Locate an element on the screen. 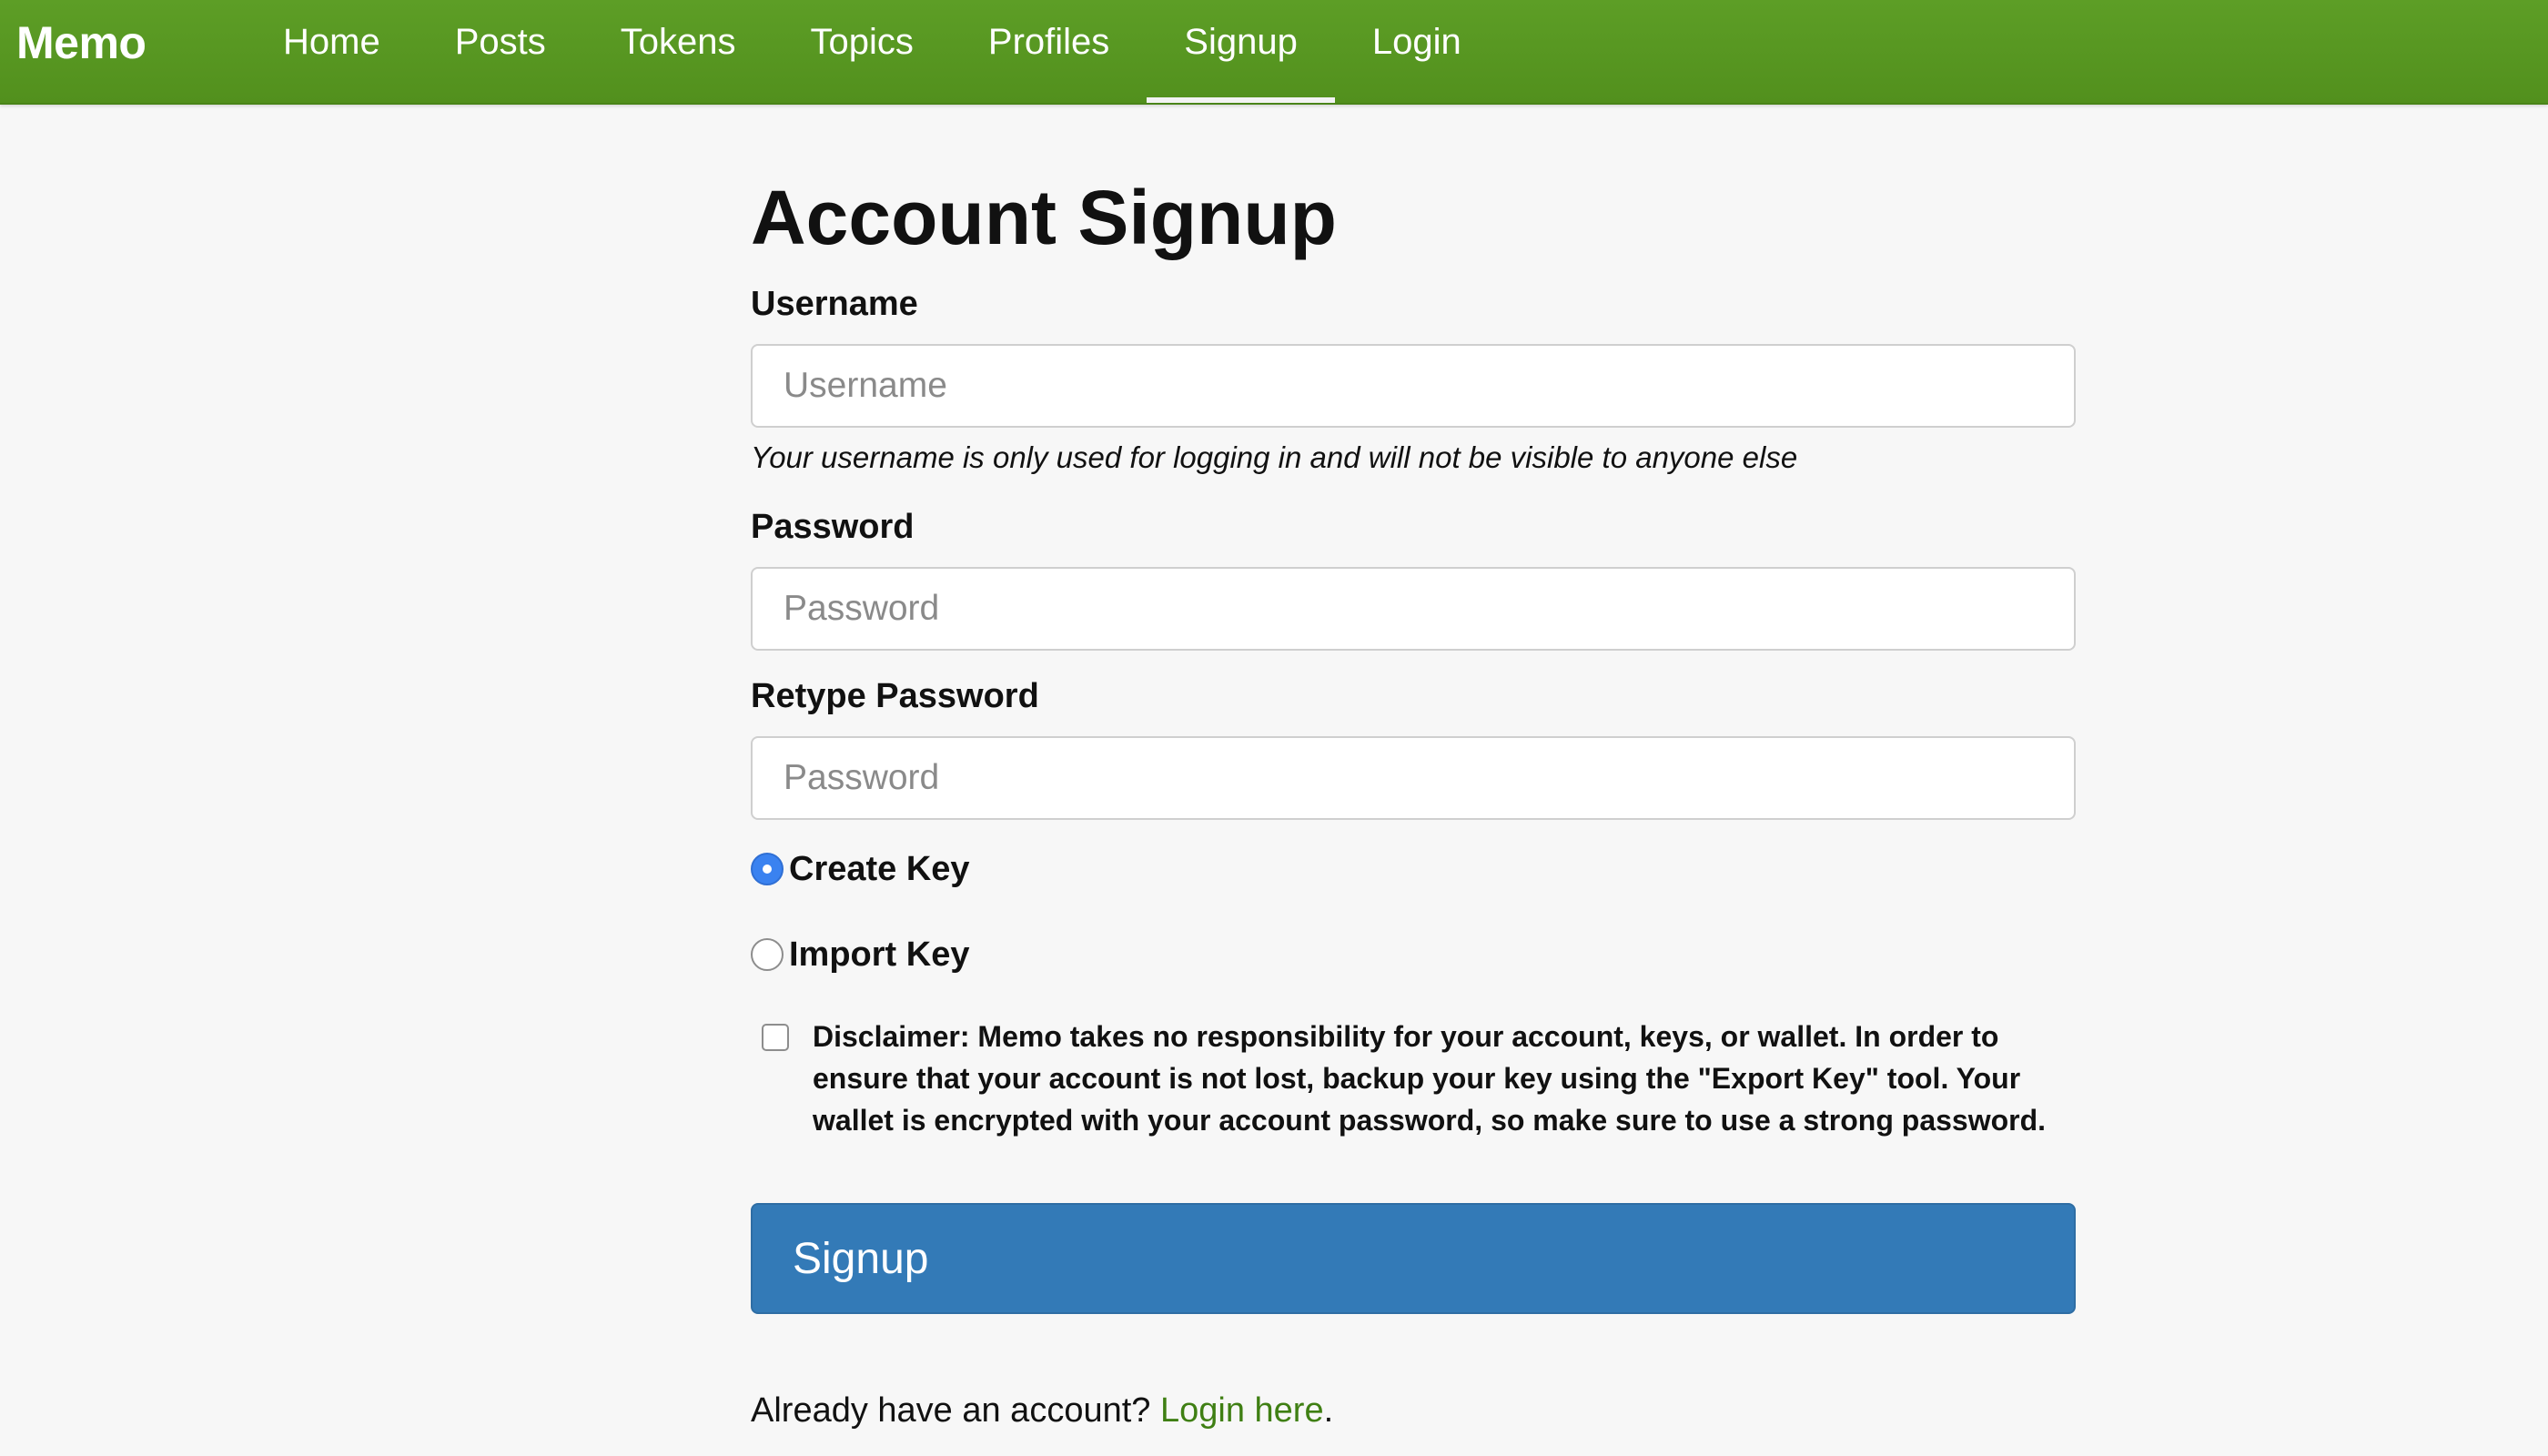 The height and width of the screenshot is (1456, 2548). nav-item-posts: Posts is located at coordinates (500, 52).